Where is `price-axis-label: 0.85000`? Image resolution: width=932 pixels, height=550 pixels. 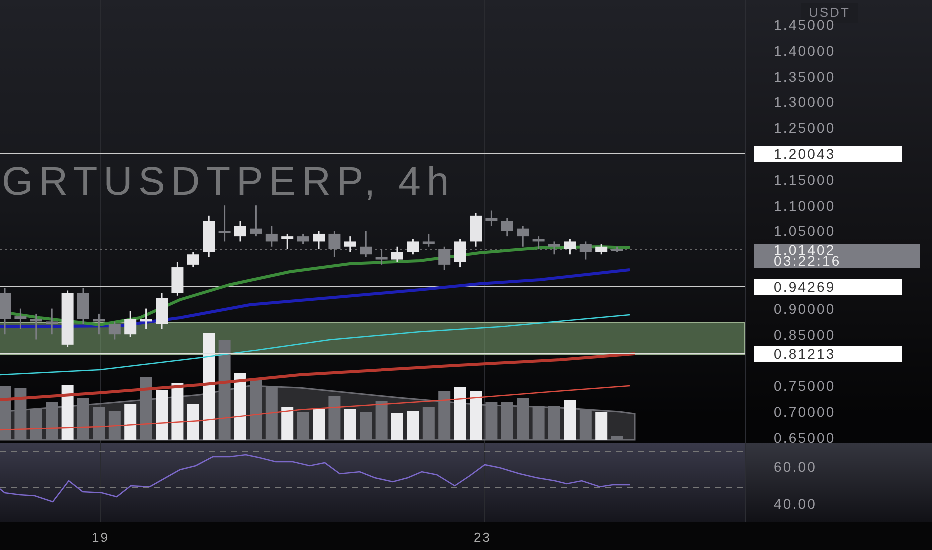 price-axis-label: 0.85000 is located at coordinates (805, 334).